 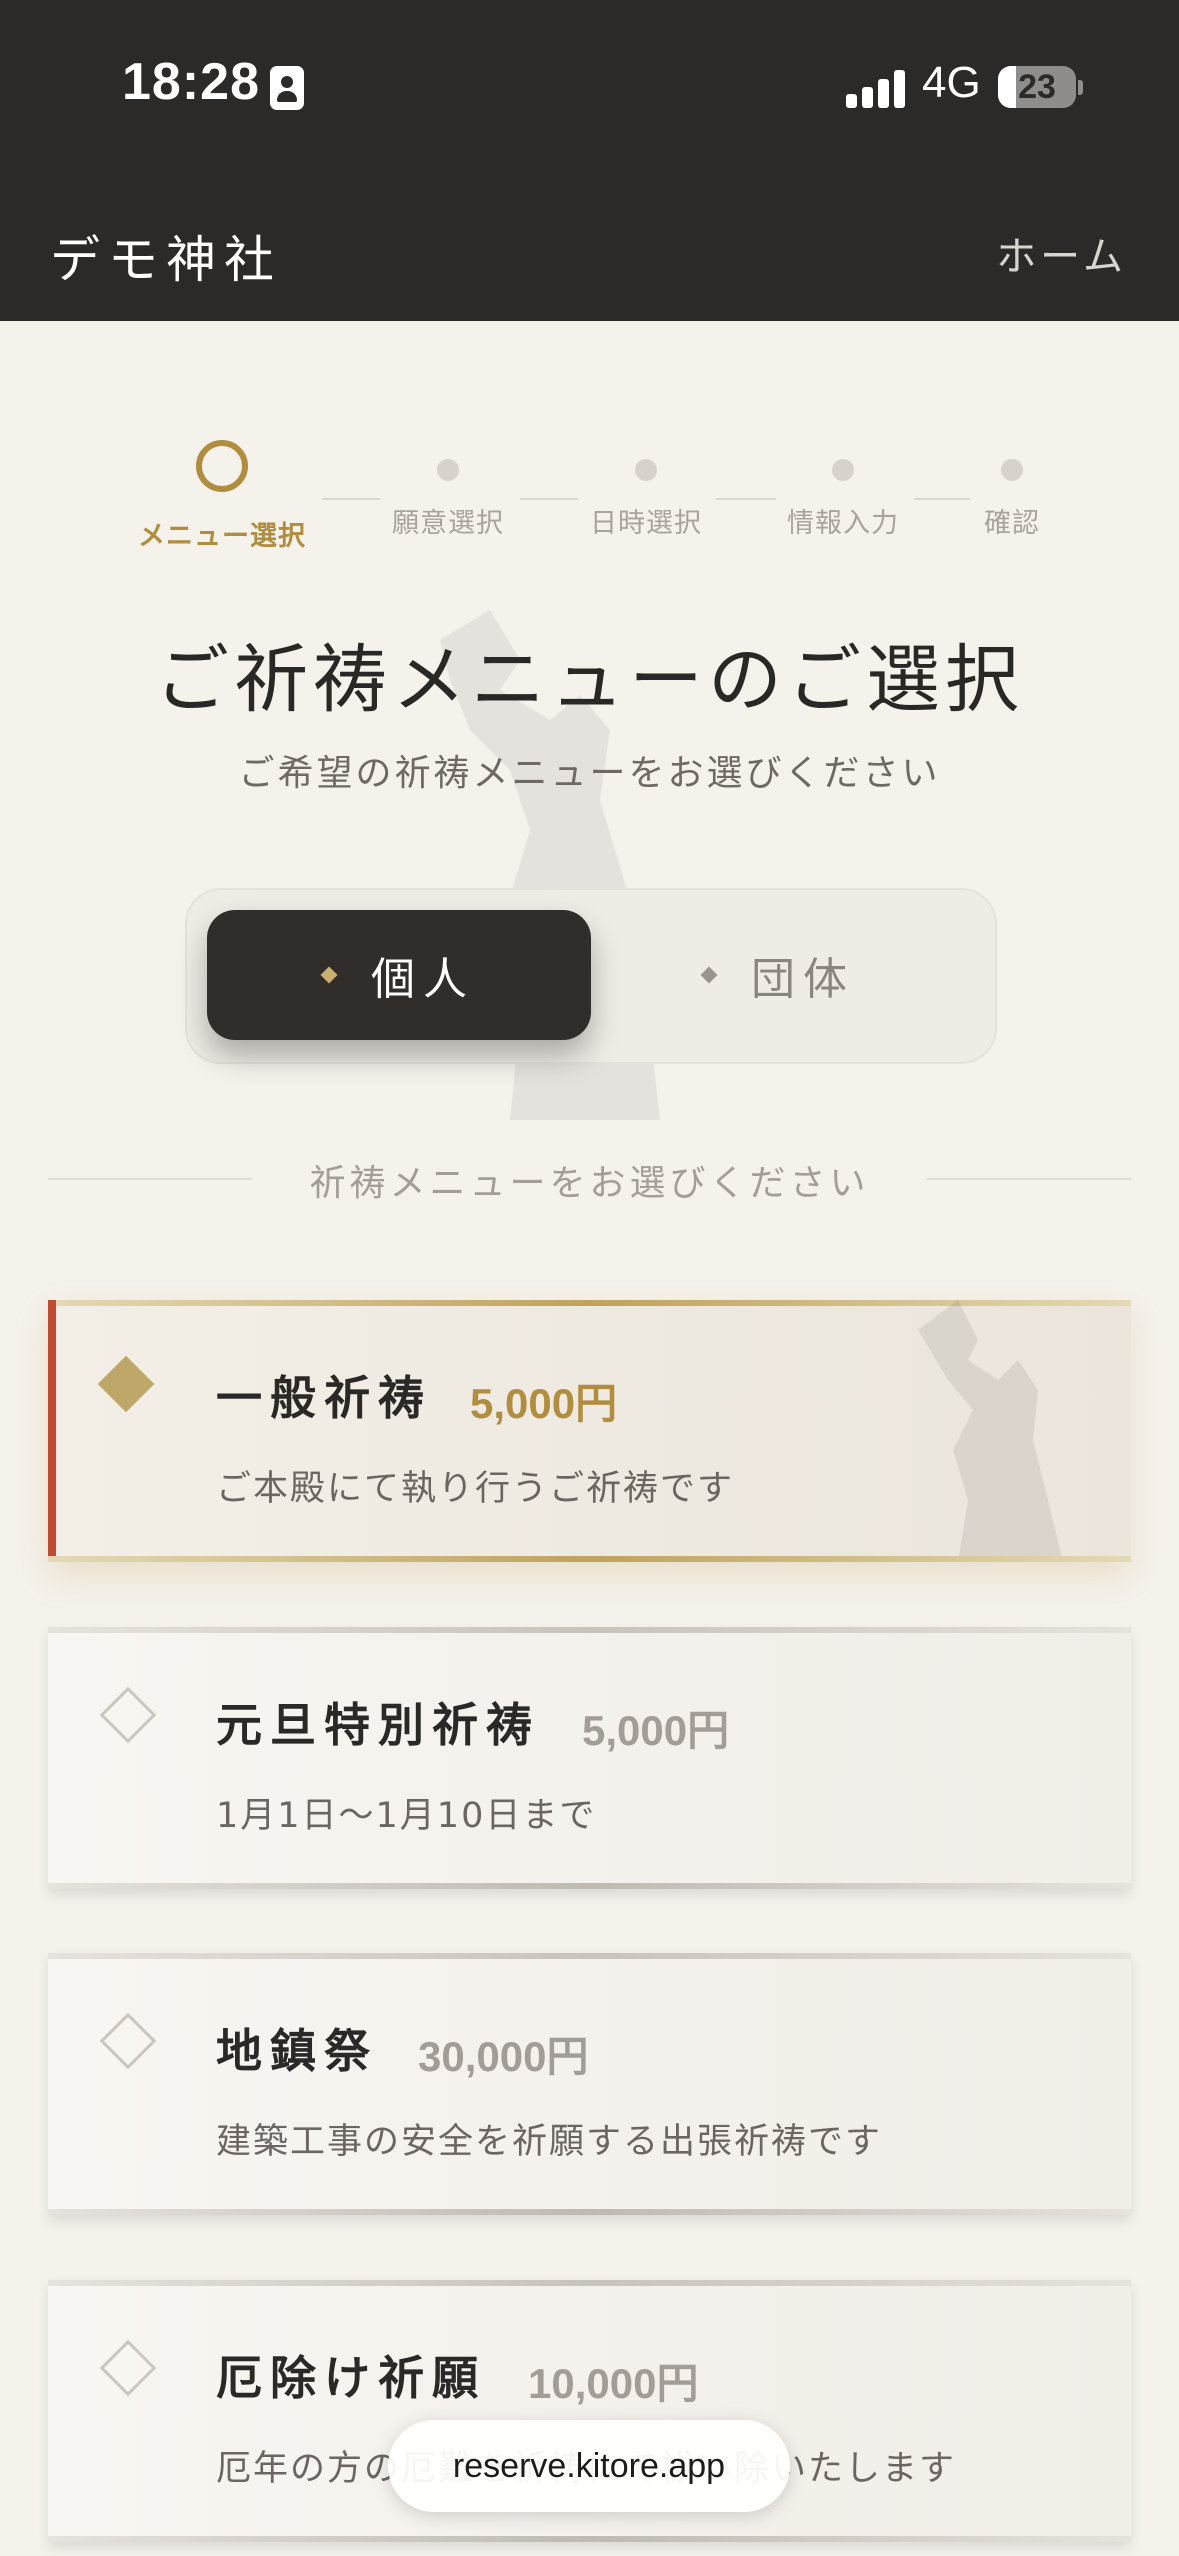 What do you see at coordinates (589, 680) in the screenshot?
I see `page-title: ご祈祷メニューのご選択` at bounding box center [589, 680].